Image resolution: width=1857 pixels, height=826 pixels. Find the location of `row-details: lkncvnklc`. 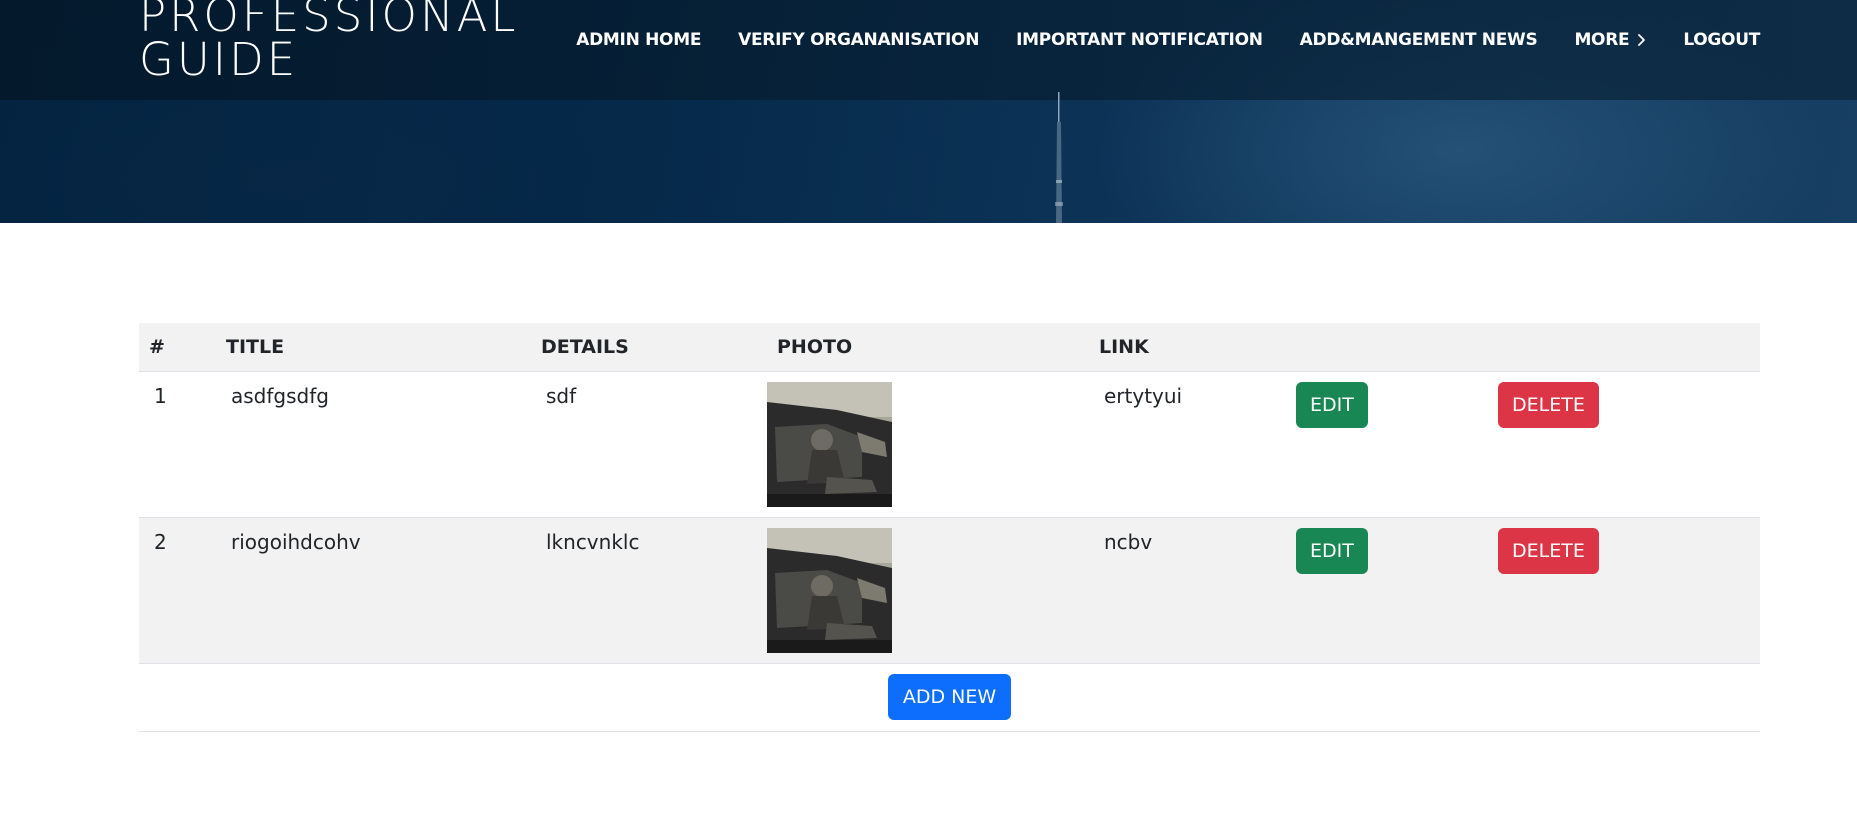

row-details: lkncvnklc is located at coordinates (593, 542).